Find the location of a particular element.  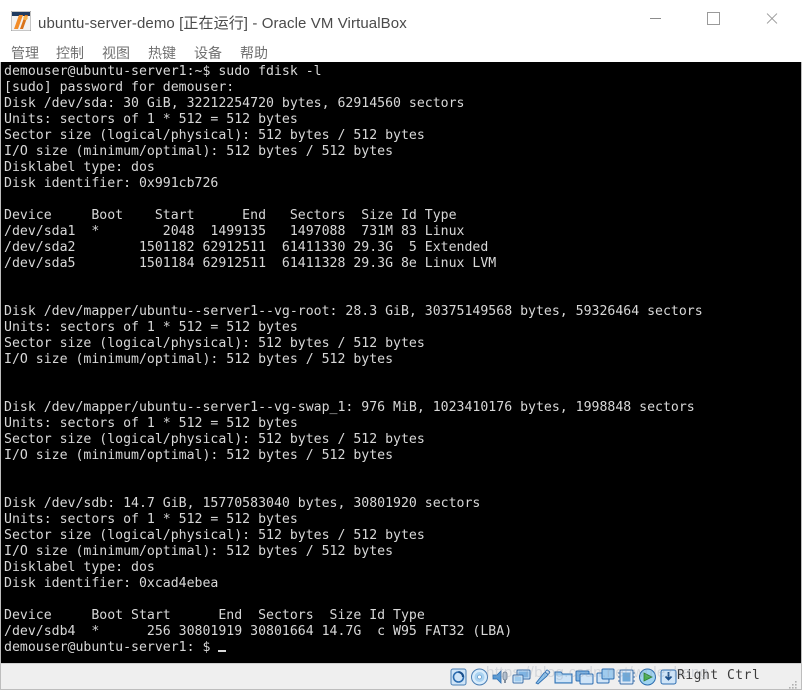

usb-icon is located at coordinates (542, 677).